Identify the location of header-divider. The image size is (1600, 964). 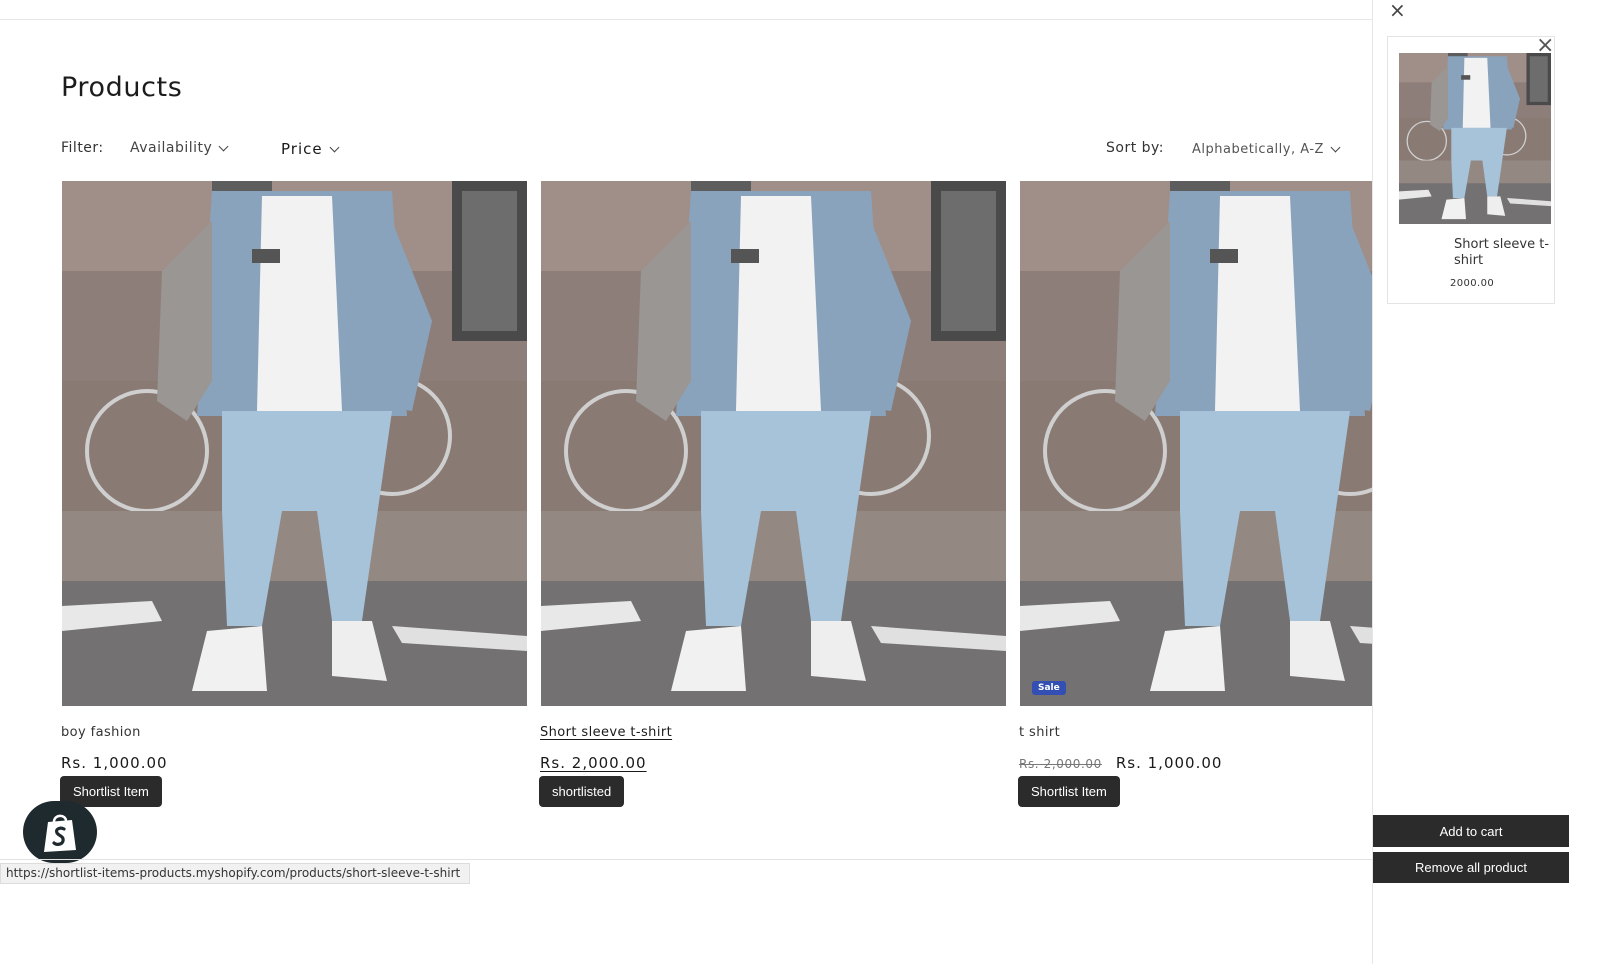
(686, 19).